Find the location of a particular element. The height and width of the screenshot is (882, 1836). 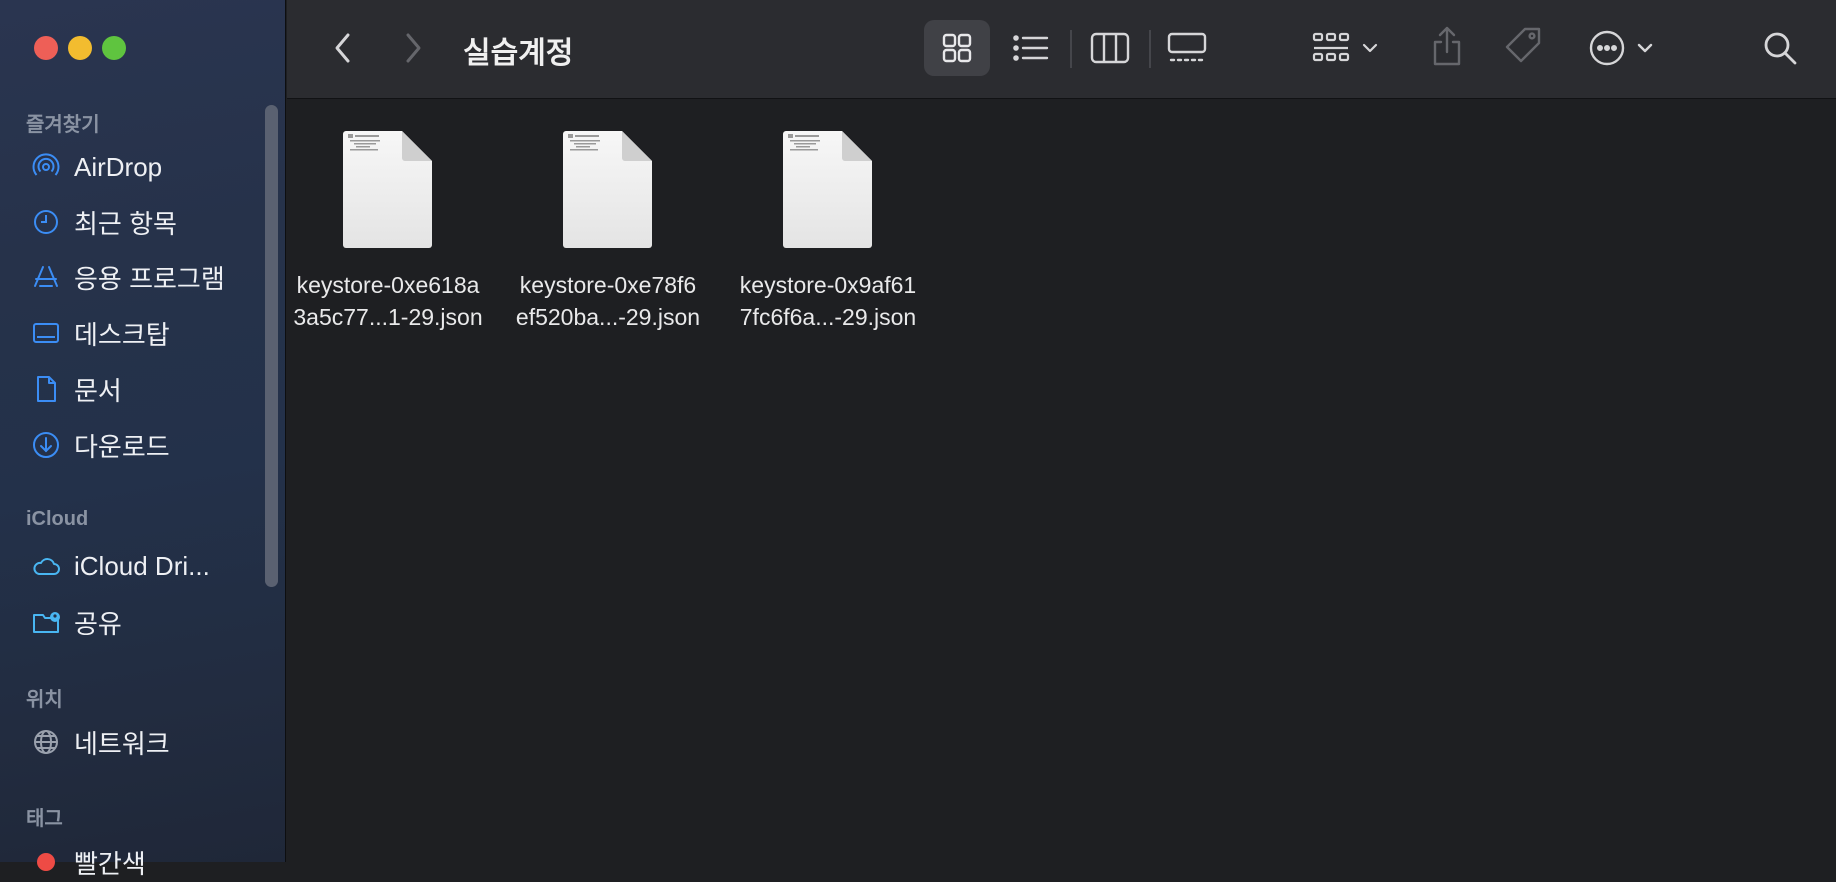

minimize-window-button is located at coordinates (80, 48).